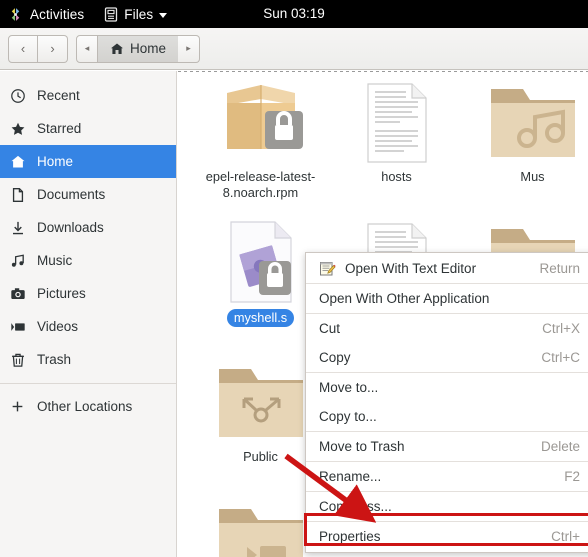 The width and height of the screenshot is (588, 557). Describe the element at coordinates (396, 176) in the screenshot. I see `file-label: hosts` at that location.